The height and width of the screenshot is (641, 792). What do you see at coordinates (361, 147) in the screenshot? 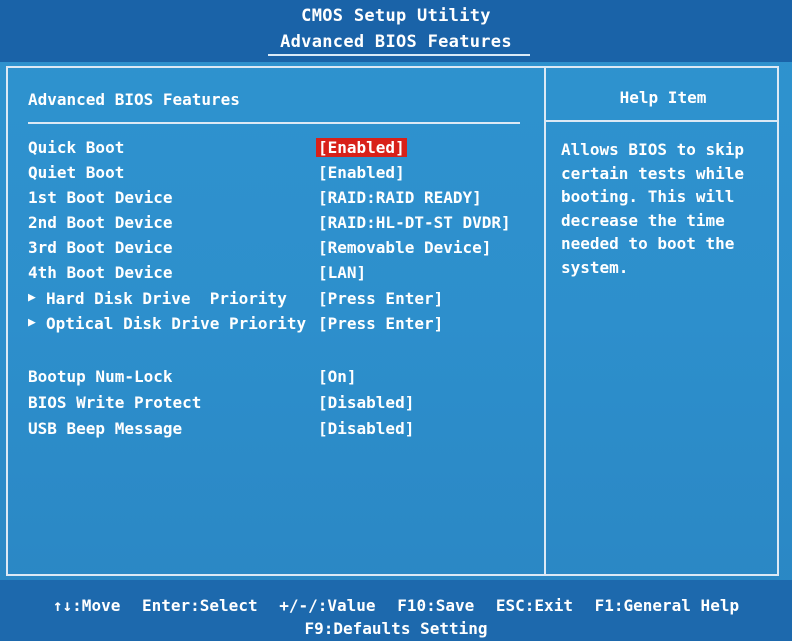
I see `setting-value-selected: [Enabled]` at bounding box center [361, 147].